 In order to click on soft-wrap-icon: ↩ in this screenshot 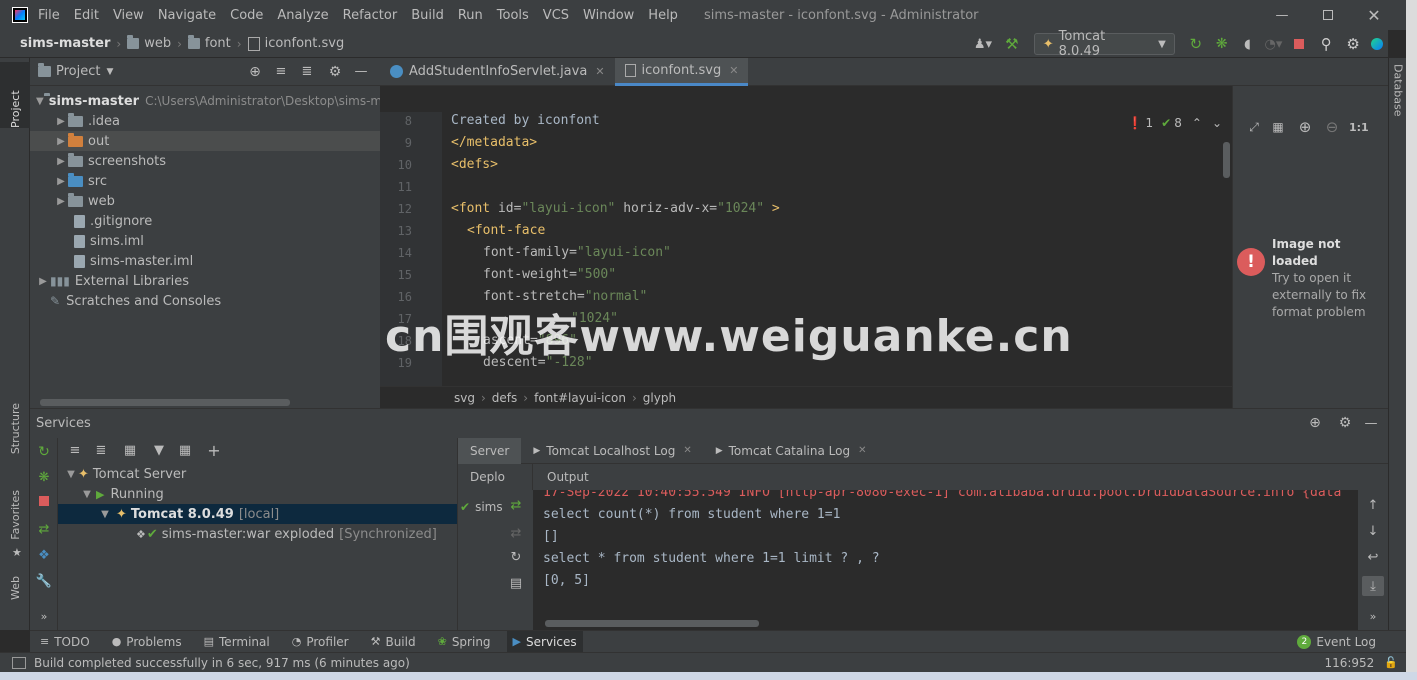, I will do `click(1373, 557)`.